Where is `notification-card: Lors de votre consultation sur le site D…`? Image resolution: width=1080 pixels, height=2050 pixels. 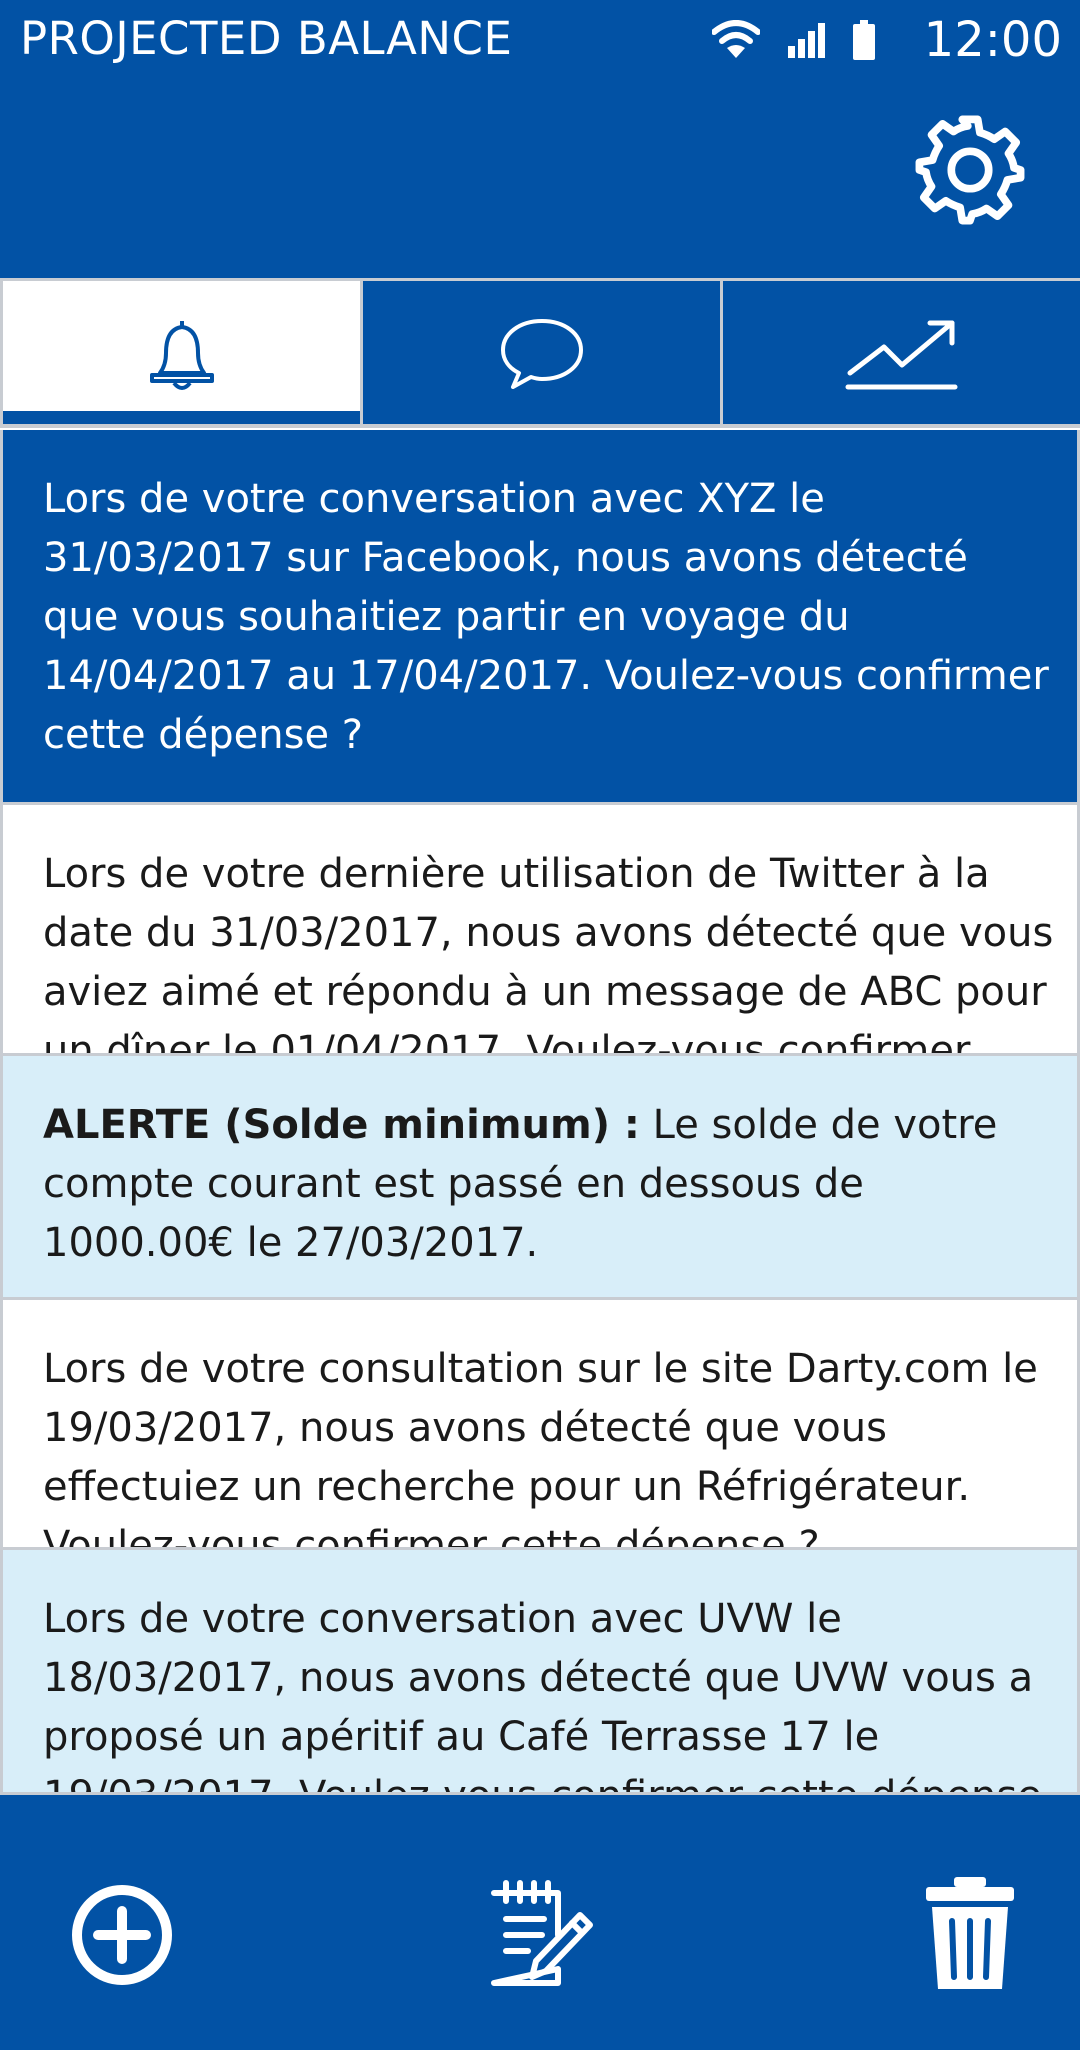
notification-card: Lors de votre consultation sur le site D… is located at coordinates (540, 1423).